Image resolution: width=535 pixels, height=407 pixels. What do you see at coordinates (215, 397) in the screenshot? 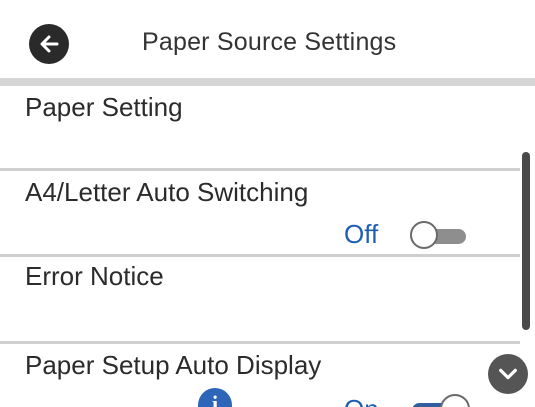
I see `info-icon: i` at bounding box center [215, 397].